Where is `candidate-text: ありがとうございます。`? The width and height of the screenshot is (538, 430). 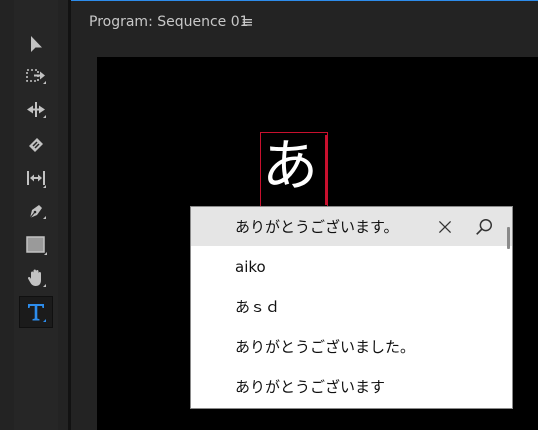
candidate-text: ありがとうございます。 is located at coordinates (317, 227).